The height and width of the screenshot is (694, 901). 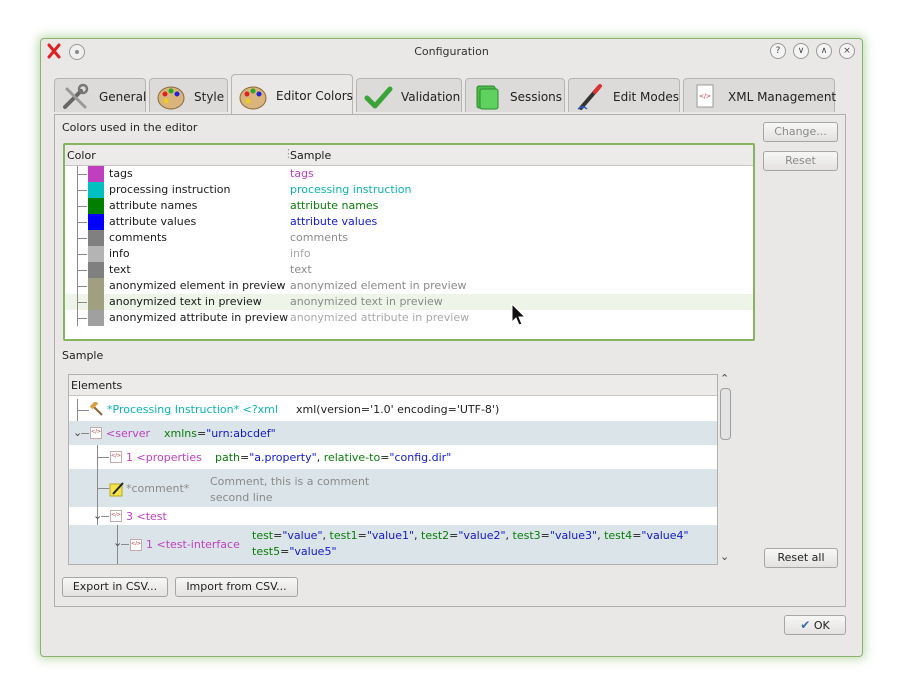 I want to click on tab-validation: Validation, so click(x=409, y=95).